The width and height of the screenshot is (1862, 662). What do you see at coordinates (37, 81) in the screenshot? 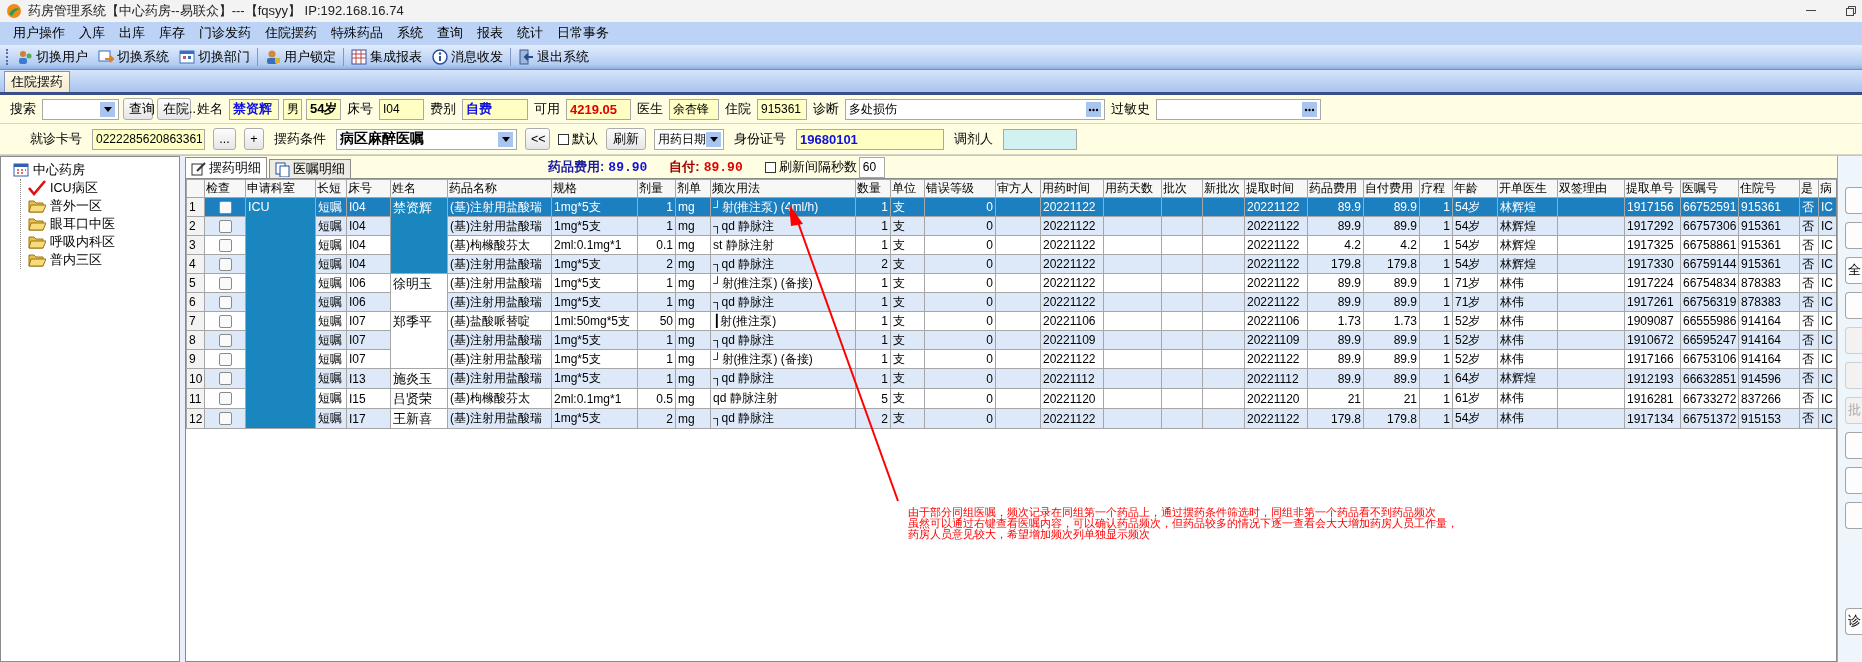
I see `tab: 住院摆药` at bounding box center [37, 81].